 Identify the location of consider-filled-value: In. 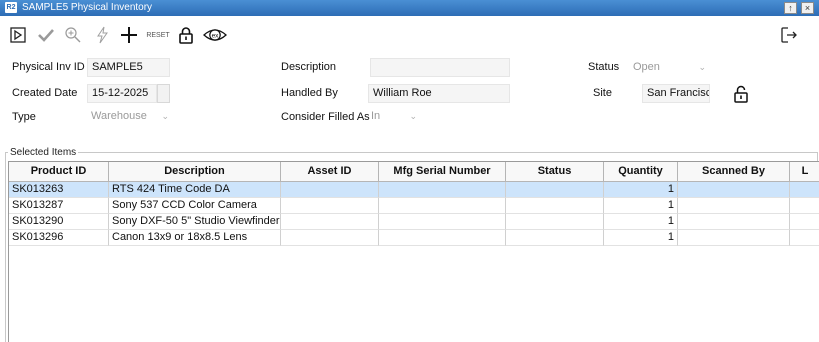
(376, 116).